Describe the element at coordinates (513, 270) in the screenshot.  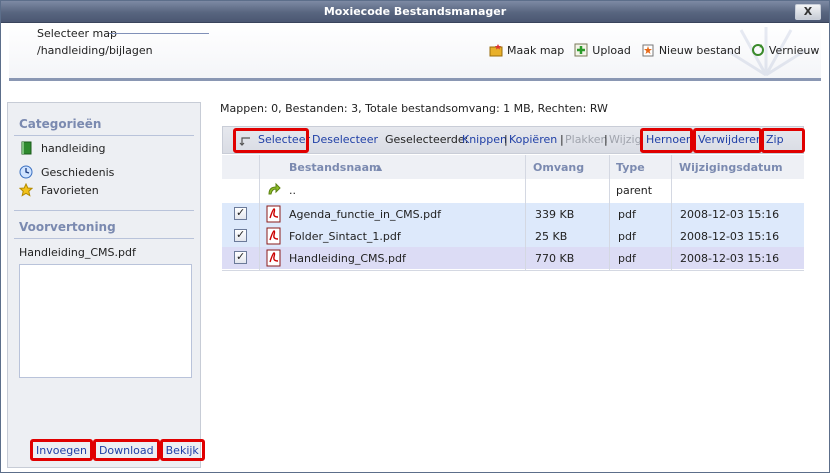
I see `table-bottom-border` at that location.